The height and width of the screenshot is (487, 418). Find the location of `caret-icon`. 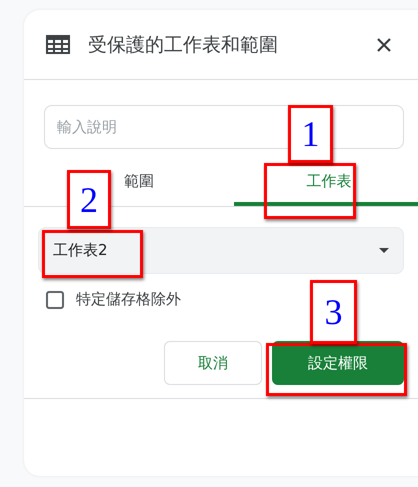

caret-icon is located at coordinates (384, 250).